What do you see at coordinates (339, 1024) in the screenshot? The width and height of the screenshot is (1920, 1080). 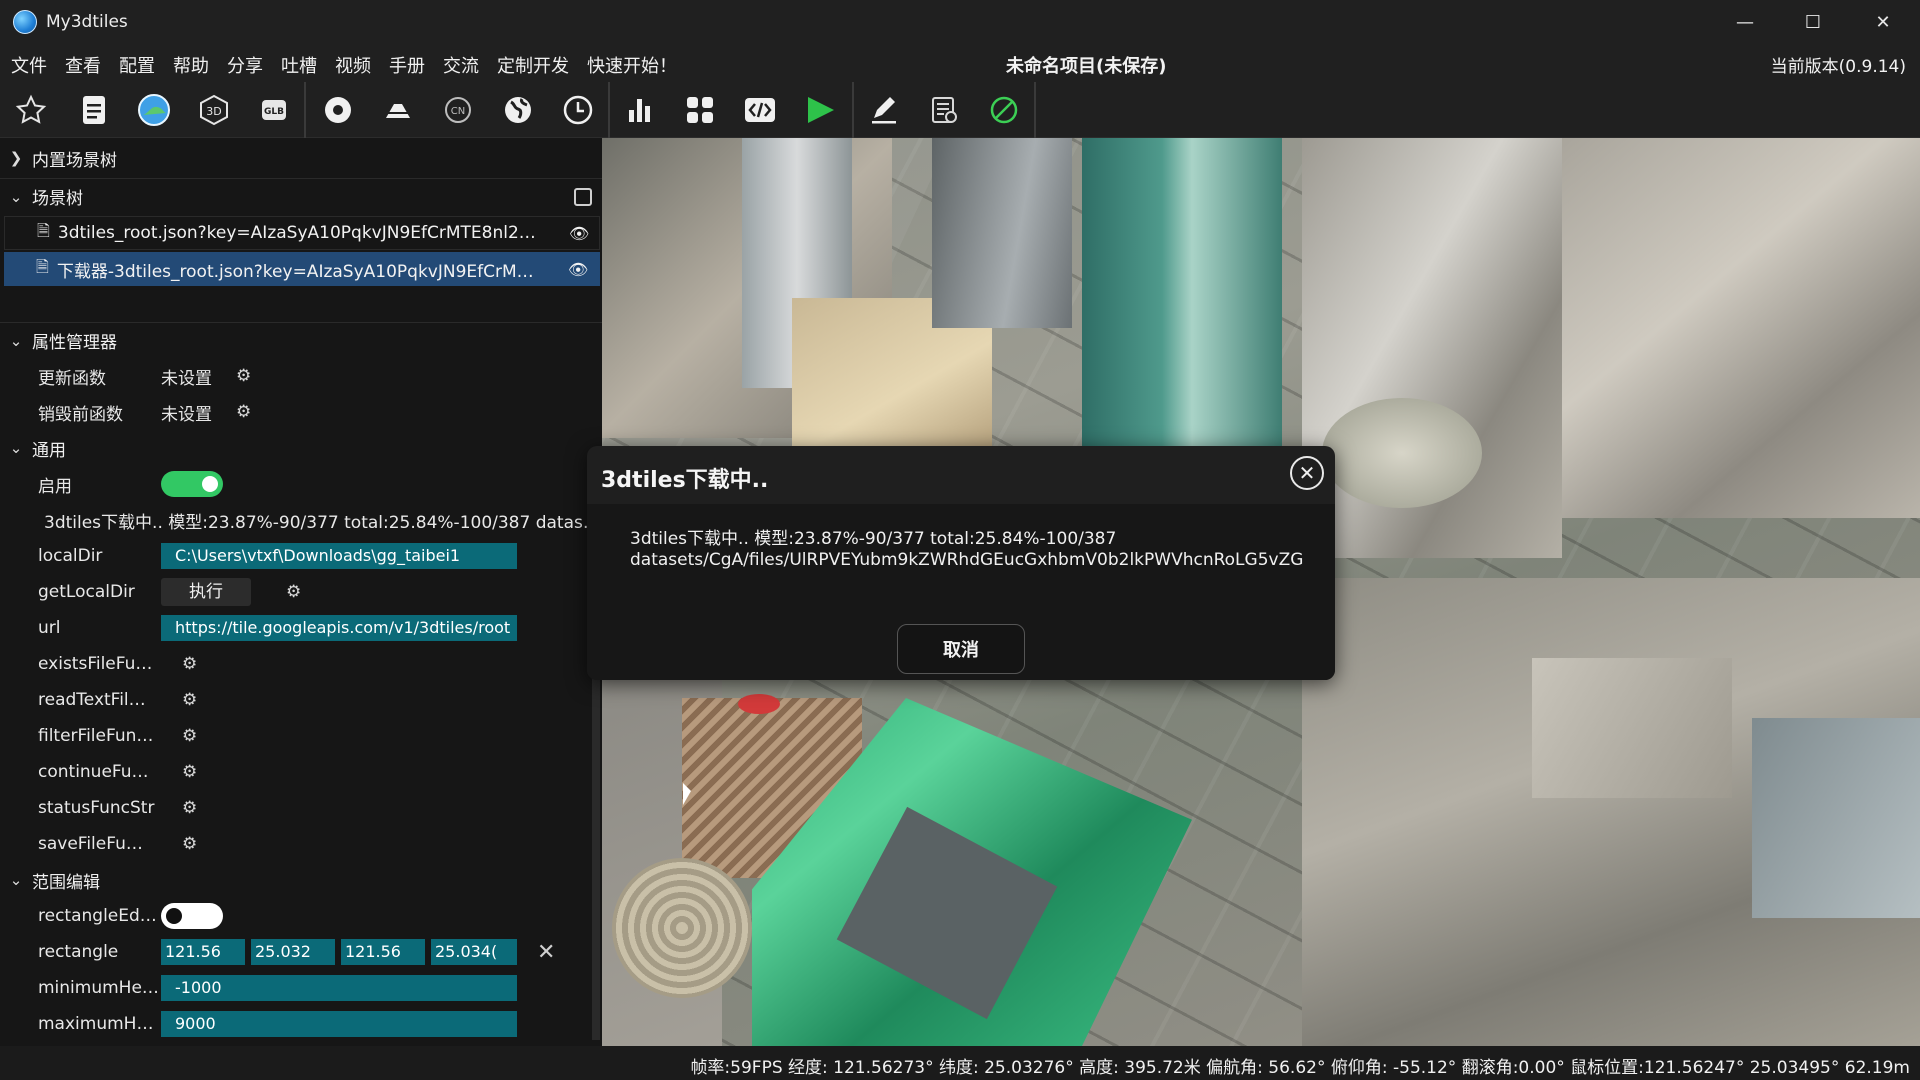 I see `maximum-height-input: 9000` at bounding box center [339, 1024].